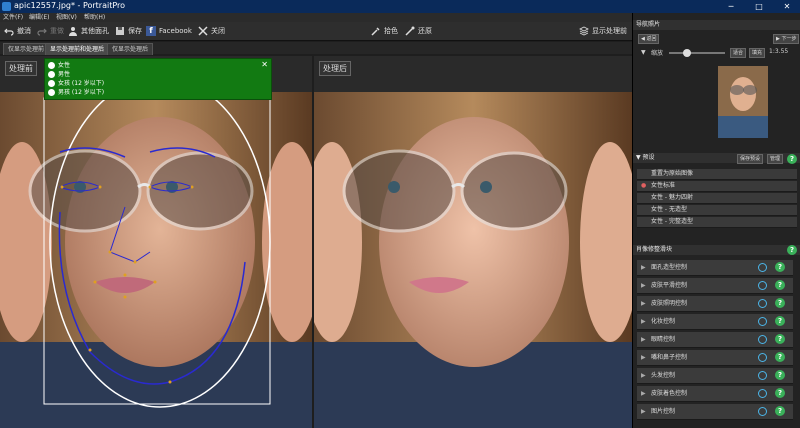 The height and width of the screenshot is (428, 800). I want to click on tab-after-only: 仅显示处理后, so click(130, 49).